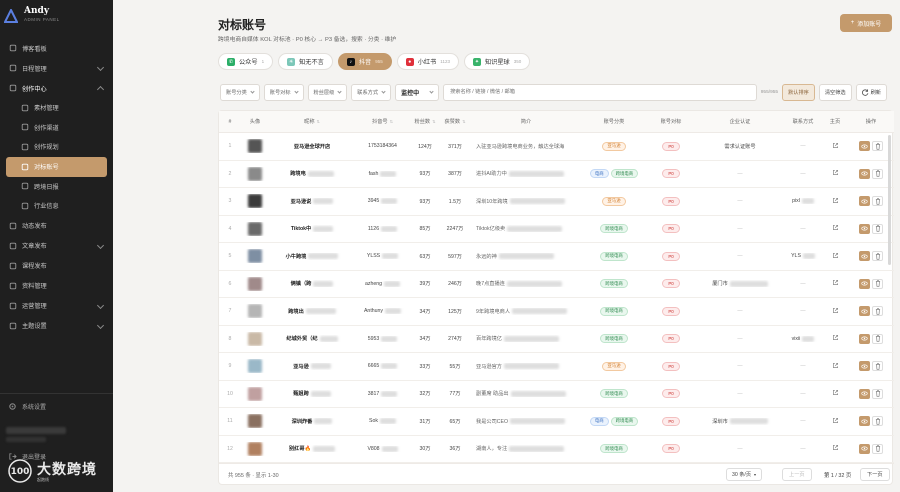  Describe the element at coordinates (56, 108) in the screenshot. I see `sidebar-item-3: 素材管理` at that location.